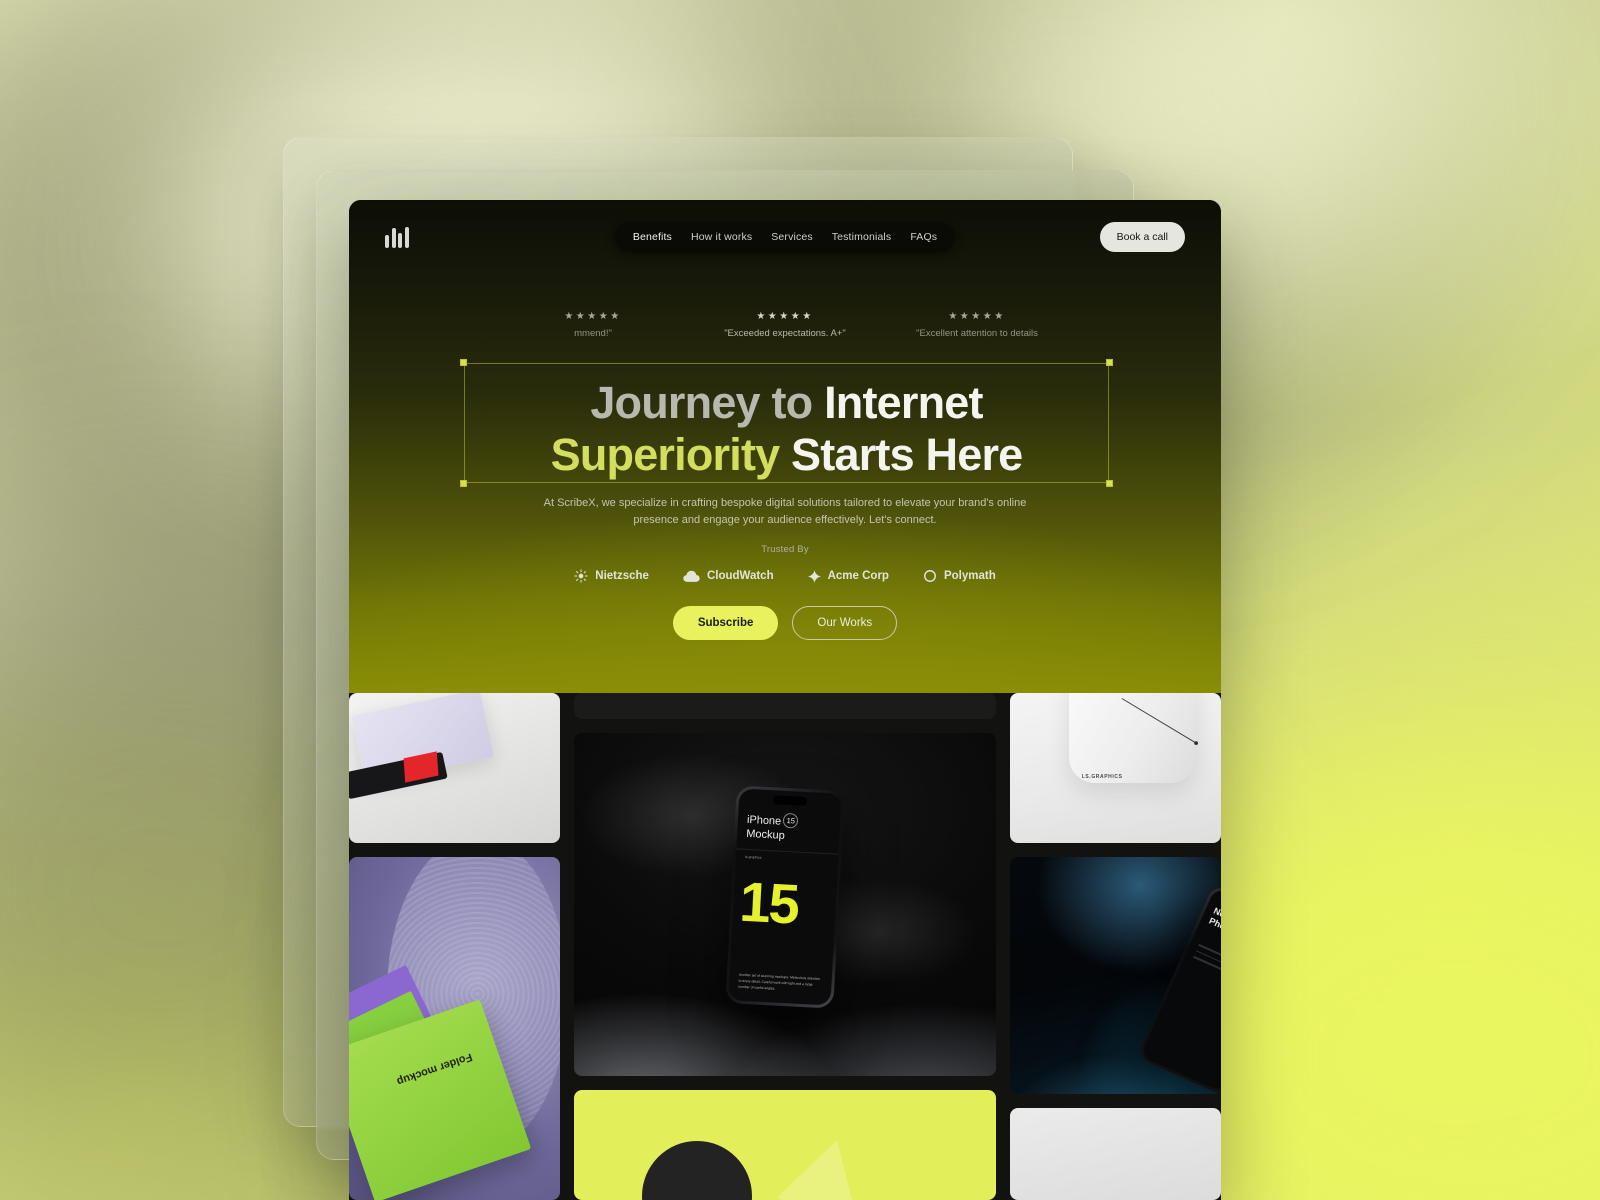 This screenshot has height=1200, width=1600. Describe the element at coordinates (675, 402) in the screenshot. I see `headline-word-journey: Journey` at that location.